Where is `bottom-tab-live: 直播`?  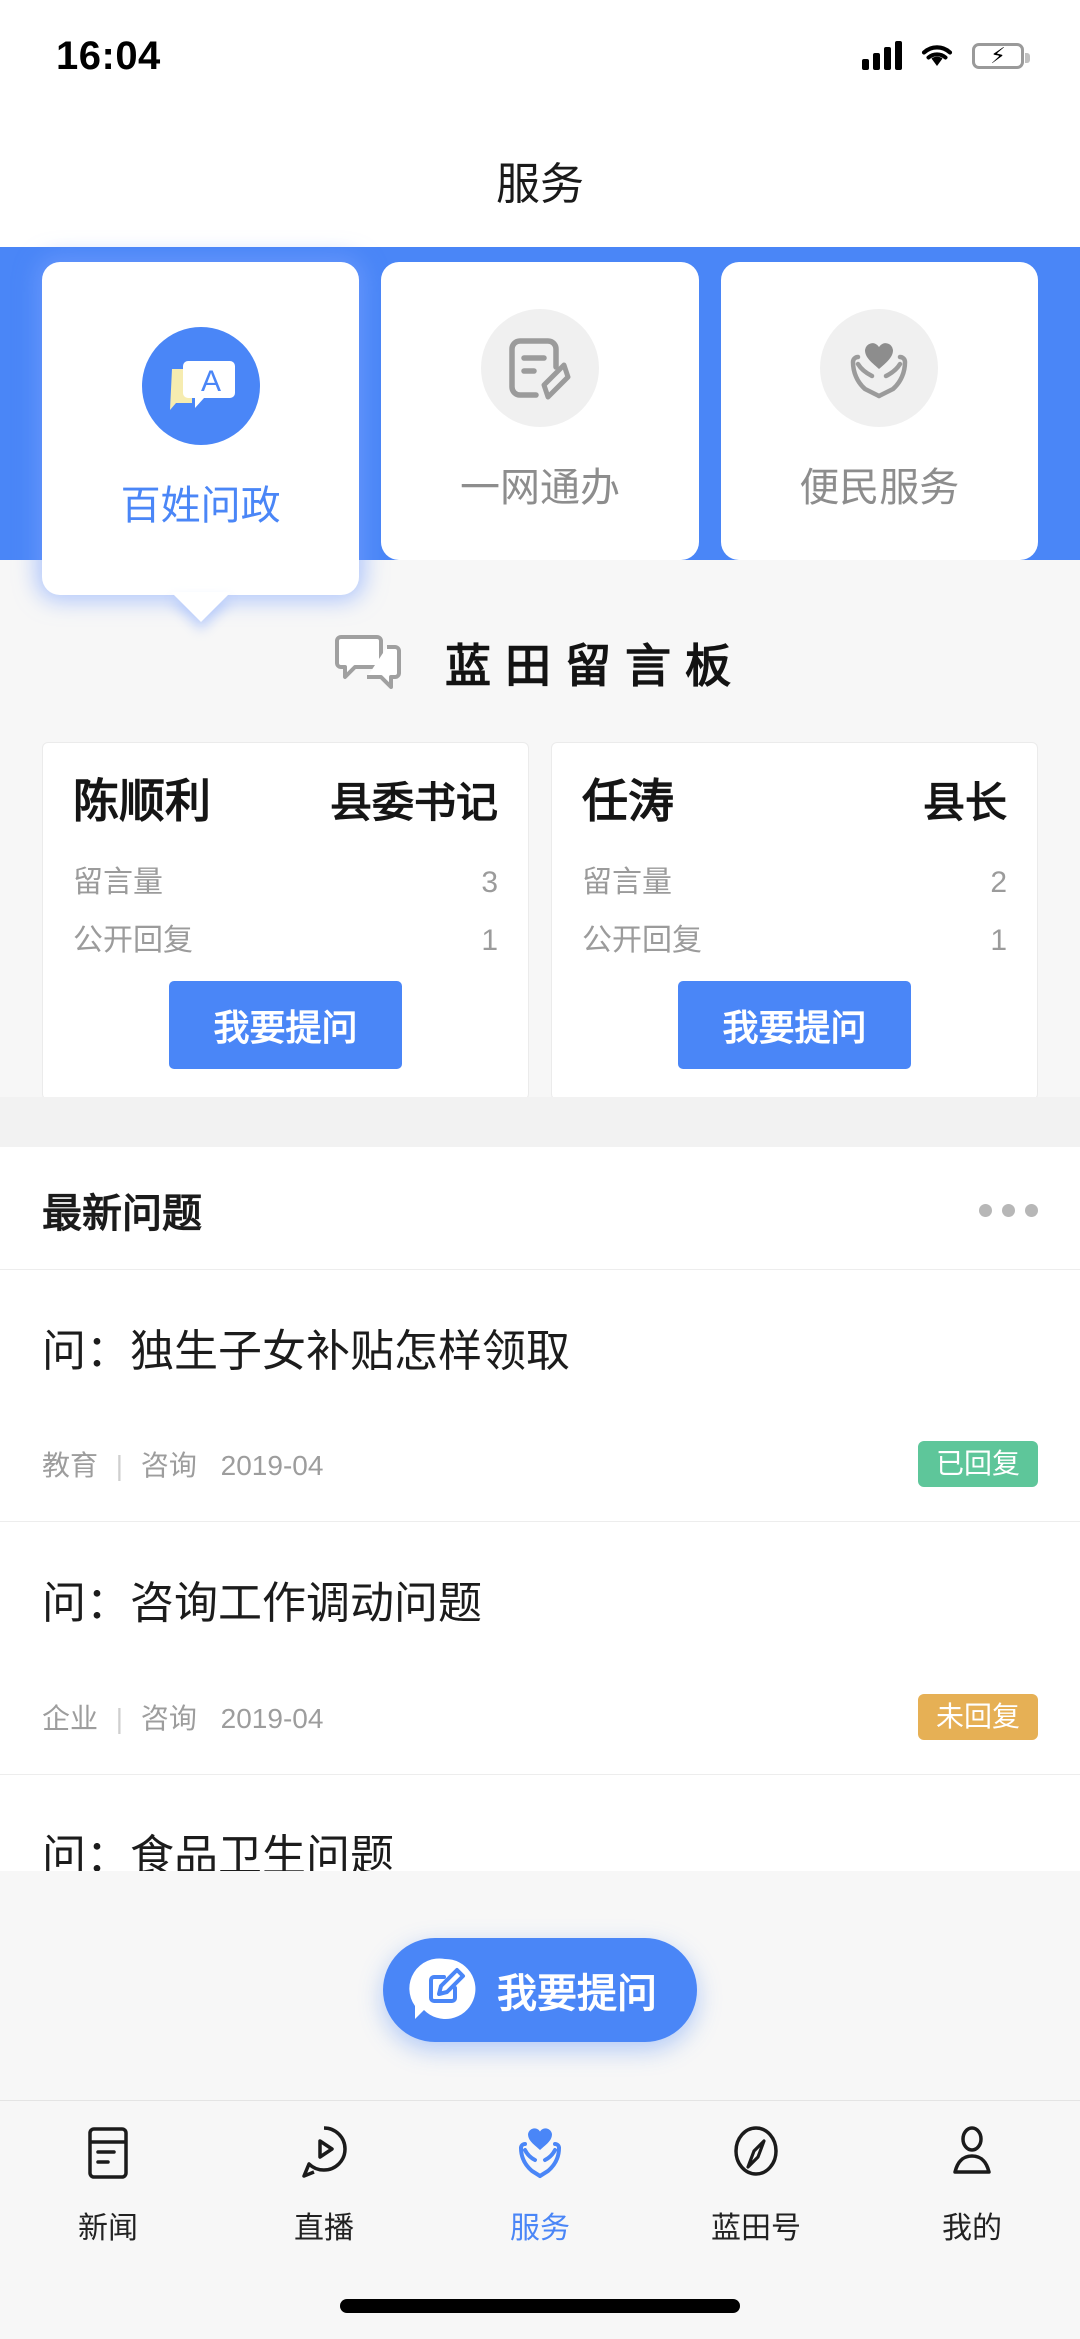
bottom-tab-live: 直播 is located at coordinates (324, 2185).